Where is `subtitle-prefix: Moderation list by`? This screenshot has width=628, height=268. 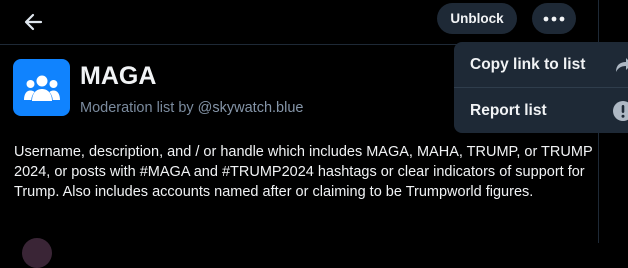
subtitle-prefix: Moderation list by is located at coordinates (137, 108).